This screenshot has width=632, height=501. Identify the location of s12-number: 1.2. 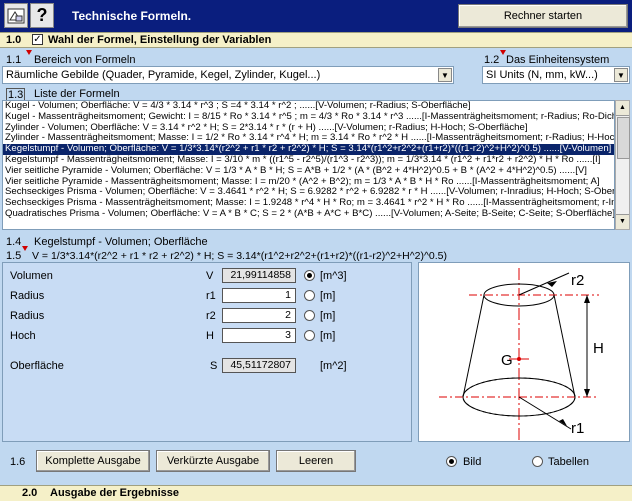
(492, 60).